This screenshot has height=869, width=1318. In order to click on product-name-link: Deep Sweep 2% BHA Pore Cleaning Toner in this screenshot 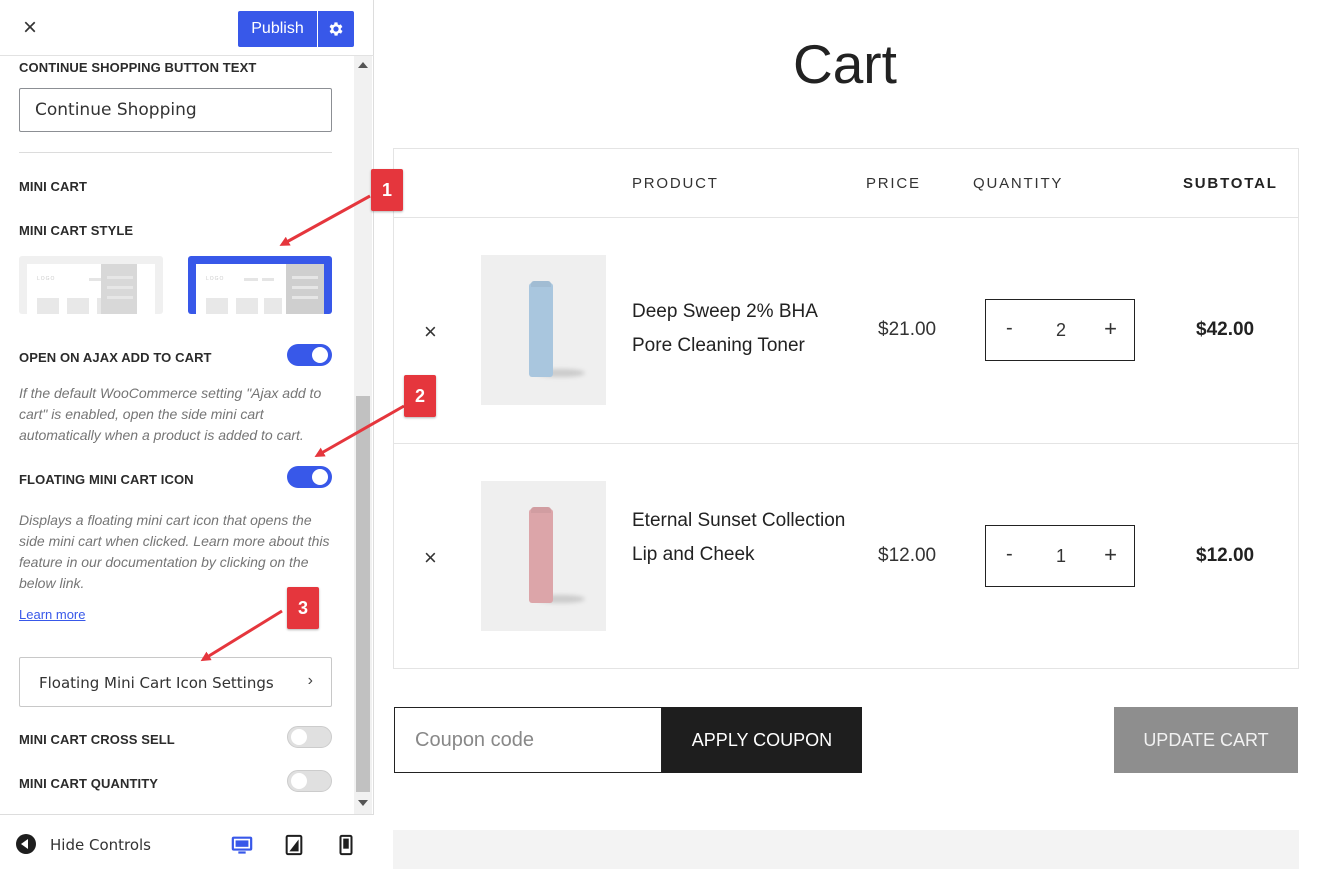, I will do `click(739, 329)`.